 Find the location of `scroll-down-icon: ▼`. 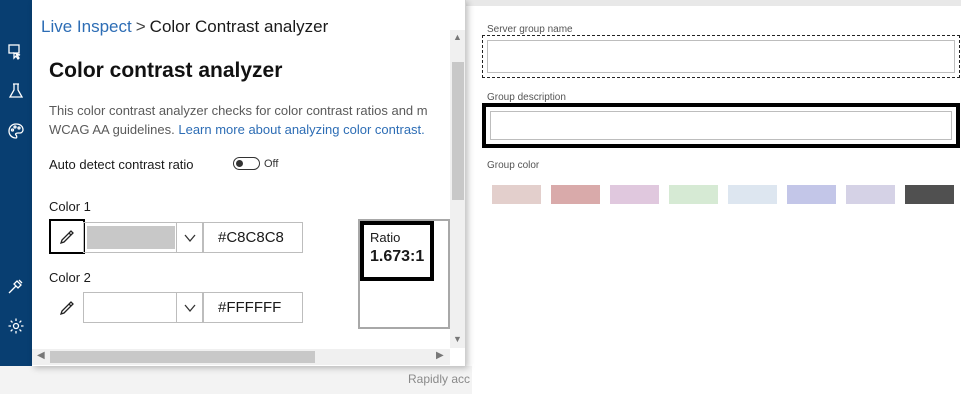

scroll-down-icon: ▼ is located at coordinates (457, 339).